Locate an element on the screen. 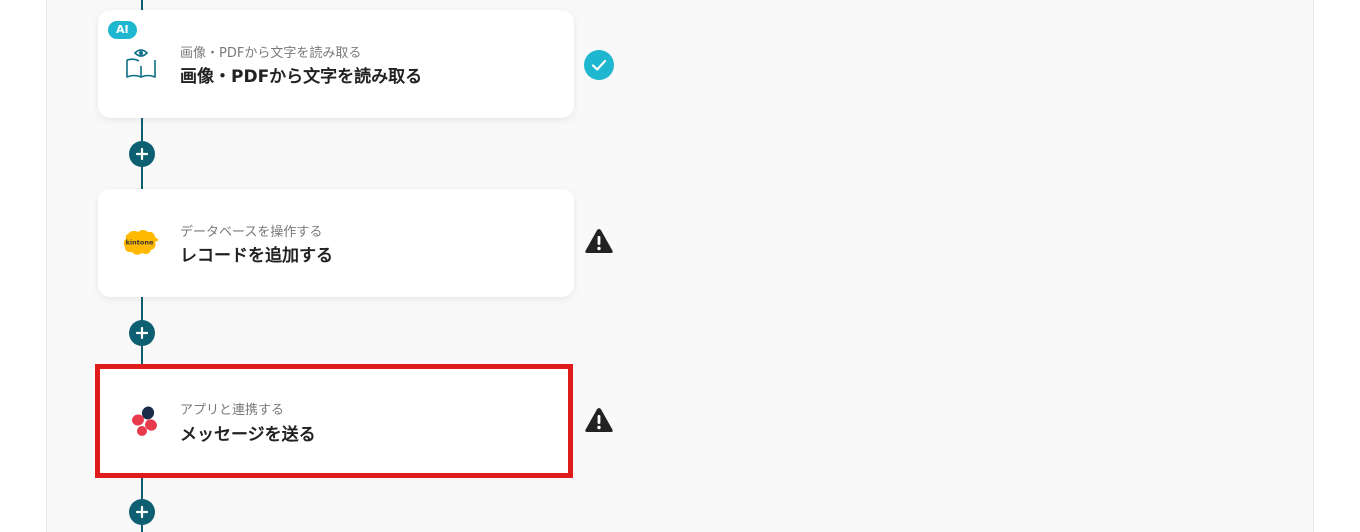 The image size is (1360, 532). step-title: 画像・PDFから文字を読み取る is located at coordinates (301, 77).